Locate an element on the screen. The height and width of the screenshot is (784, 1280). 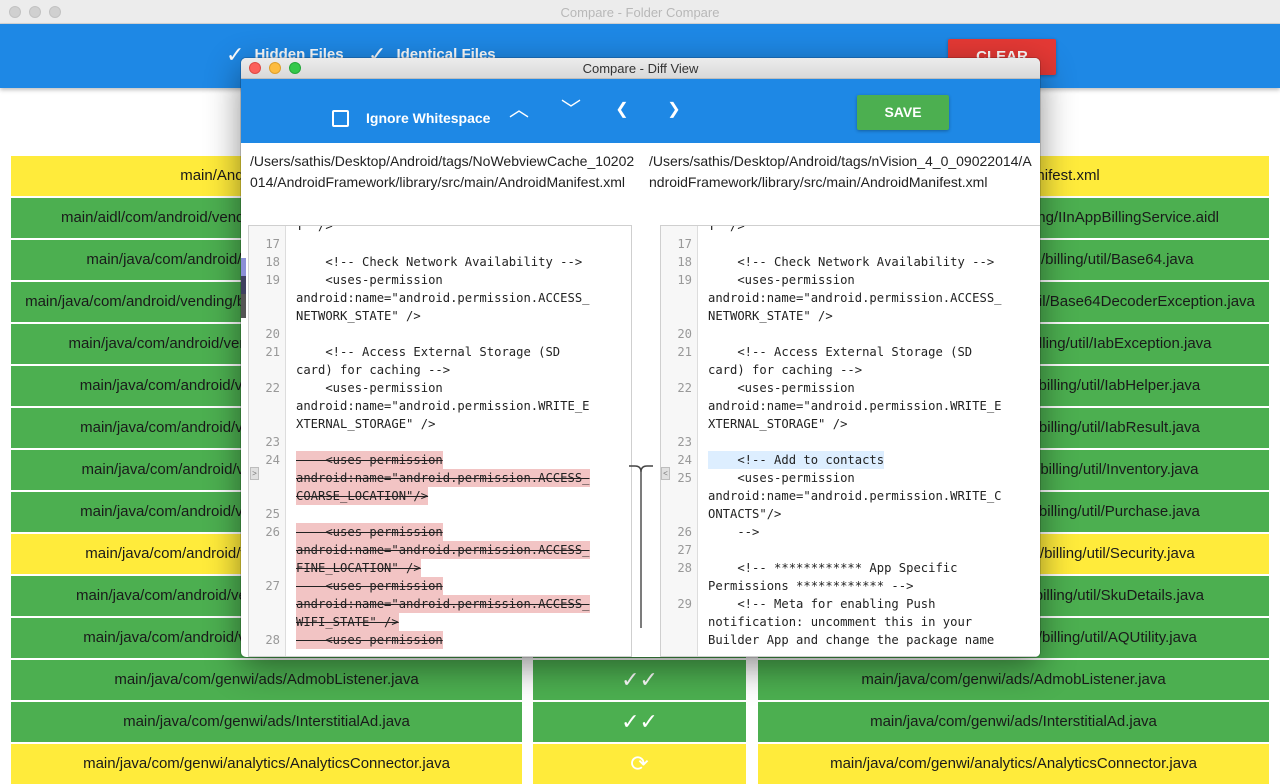
line-number: 27 is located at coordinates (684, 550).